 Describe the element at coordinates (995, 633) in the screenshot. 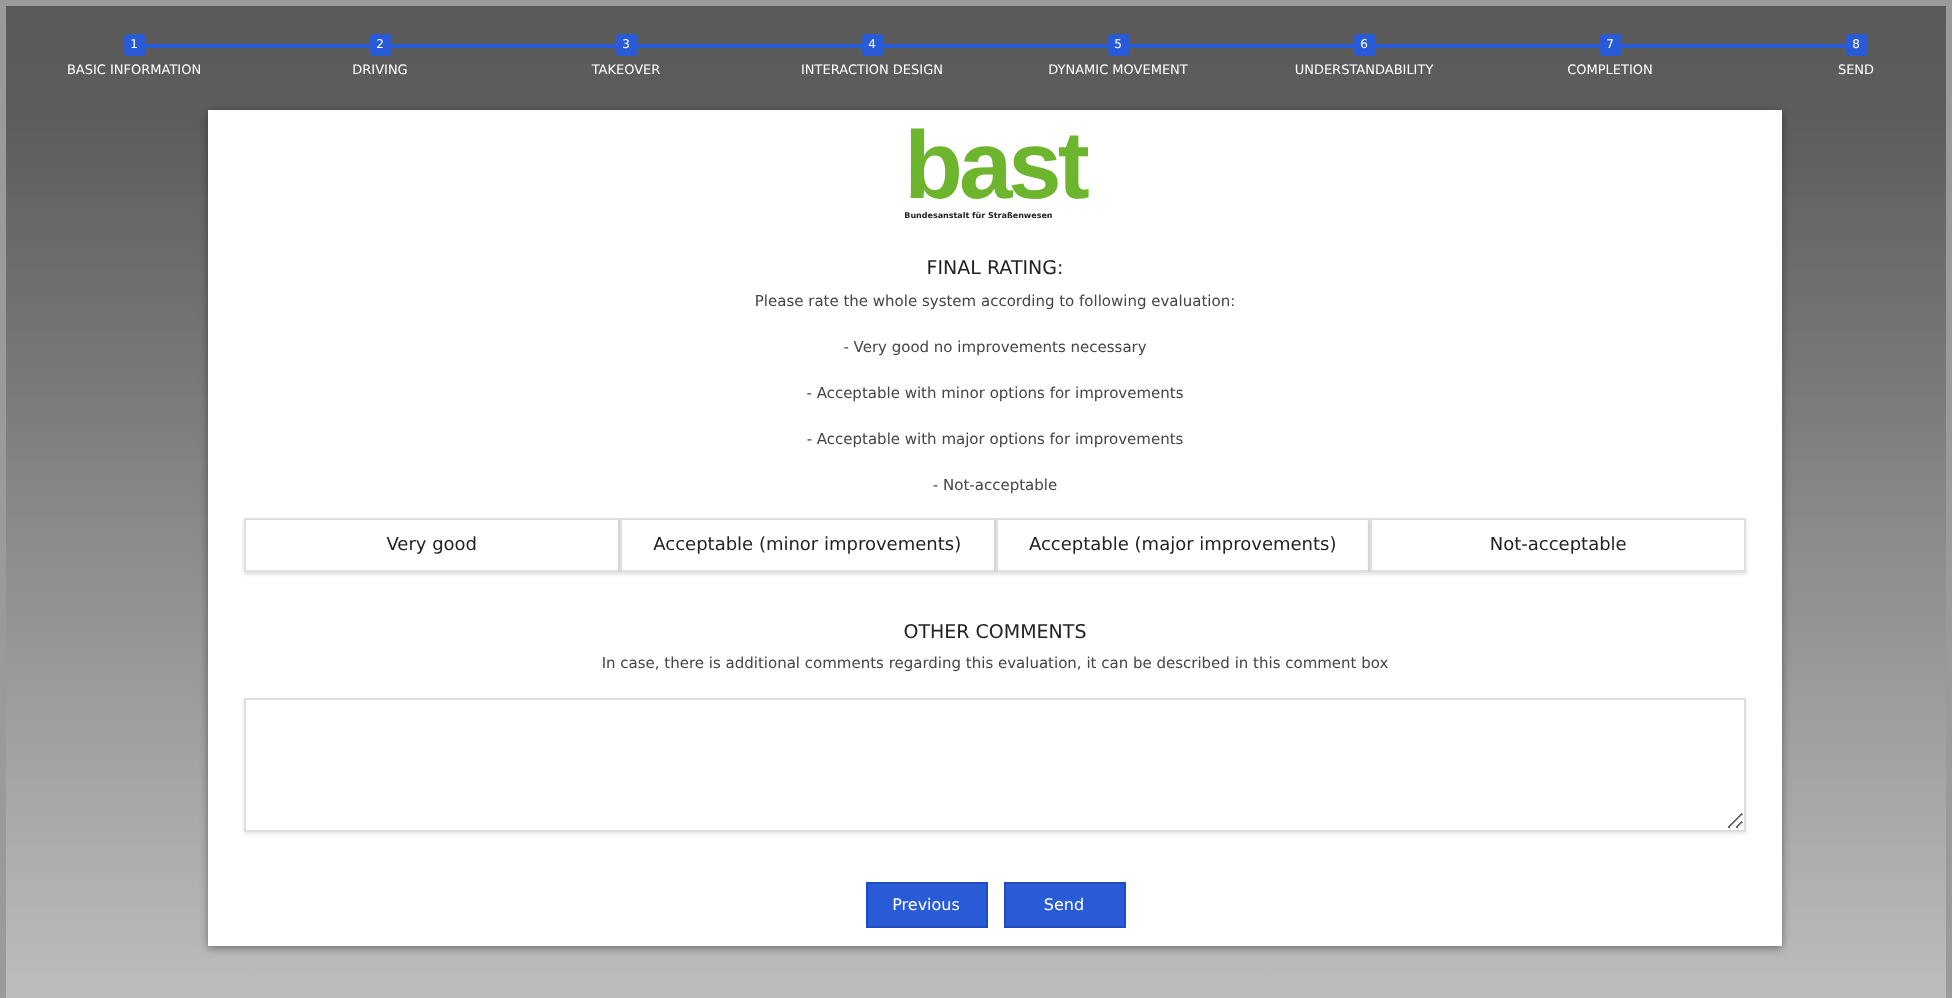

I see `section-title: OTHER COMMENTS` at that location.